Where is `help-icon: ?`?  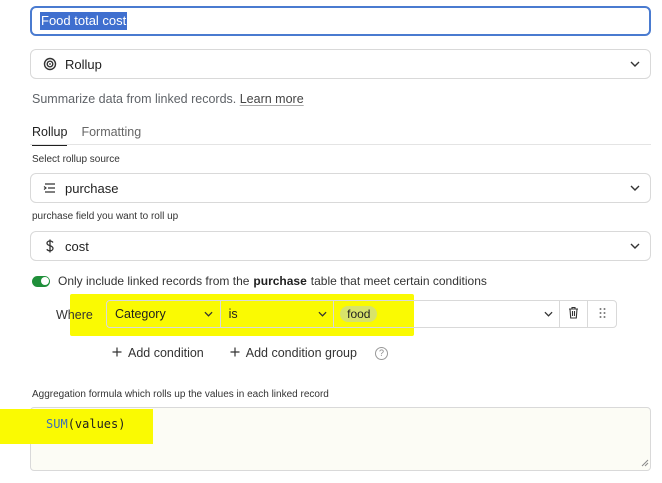 help-icon: ? is located at coordinates (381, 353).